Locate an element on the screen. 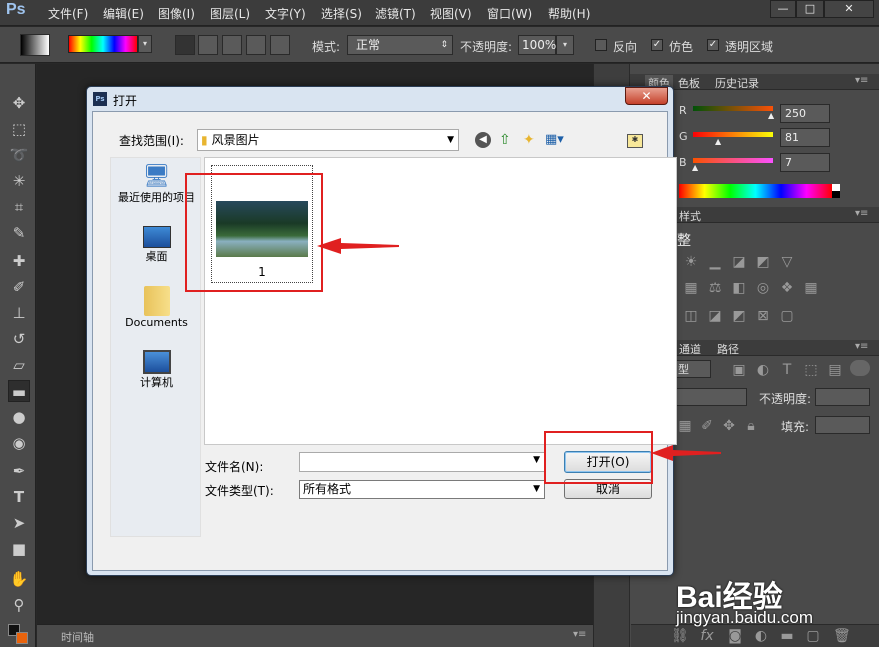  photo-filter-icon: ◎ is located at coordinates (763, 288).